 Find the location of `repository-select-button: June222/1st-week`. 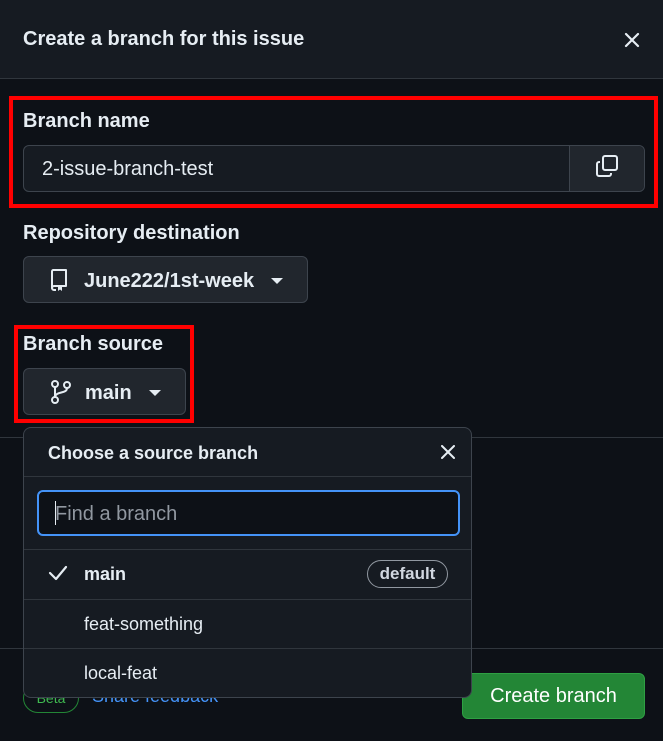

repository-select-button: June222/1st-week is located at coordinates (165, 279).